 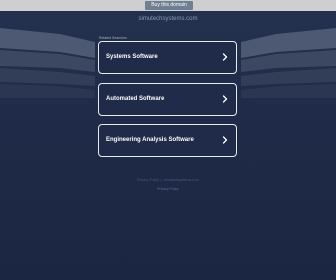 What do you see at coordinates (113, 38) in the screenshot?
I see `related-searches-label: Related Searches` at bounding box center [113, 38].